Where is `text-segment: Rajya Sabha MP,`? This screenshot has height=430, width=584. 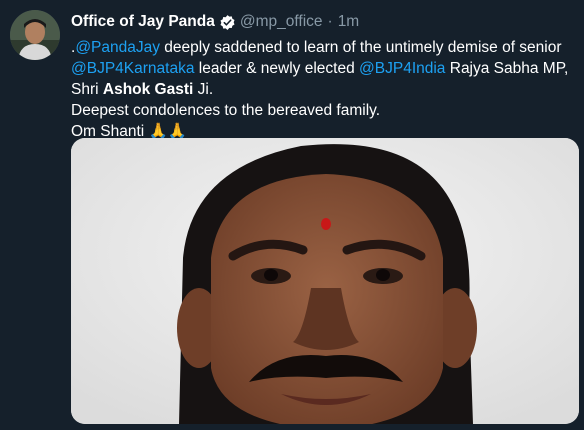
text-segment: Rajya Sabha MP, is located at coordinates (507, 68).